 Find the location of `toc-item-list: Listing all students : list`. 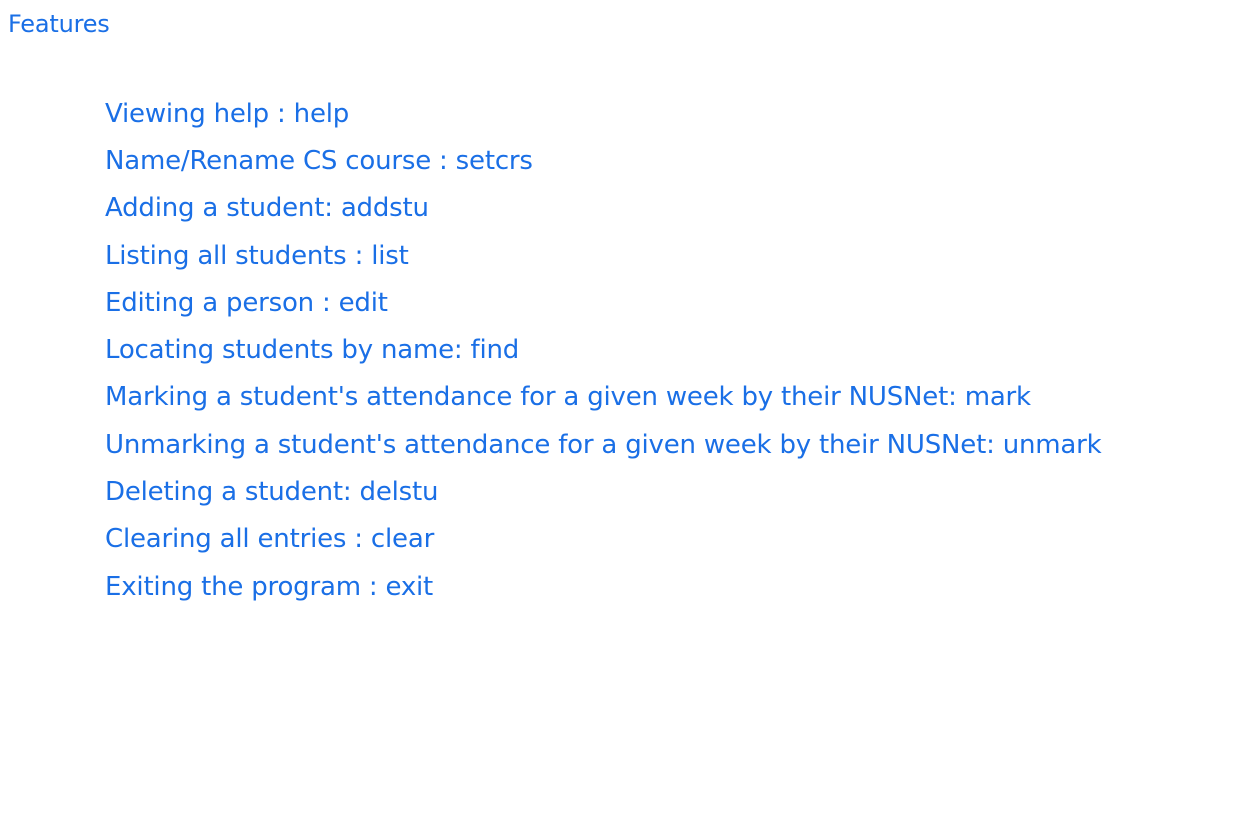

toc-item-list: Listing all students : list is located at coordinates (676, 255).